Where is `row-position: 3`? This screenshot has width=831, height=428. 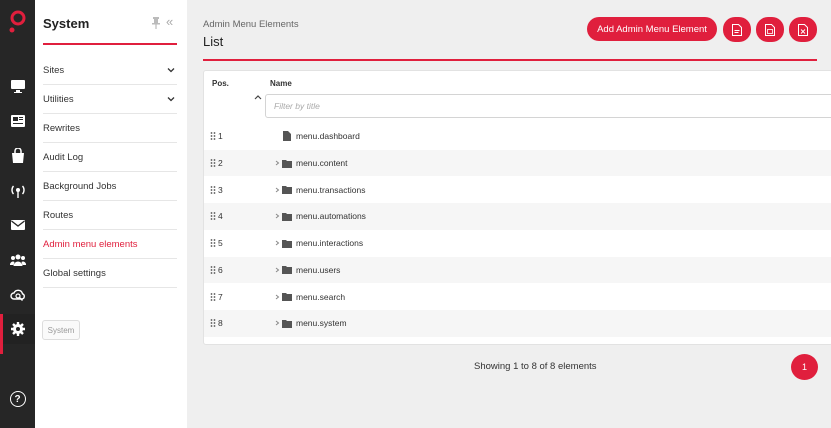
row-position: 3 is located at coordinates (220, 189).